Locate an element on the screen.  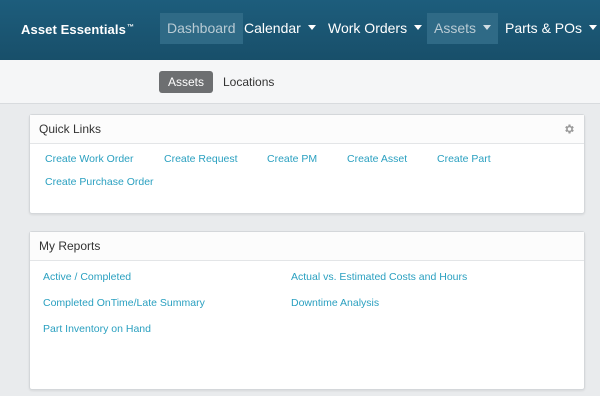
brand-logo: Asset Essentials™ is located at coordinates (77, 29).